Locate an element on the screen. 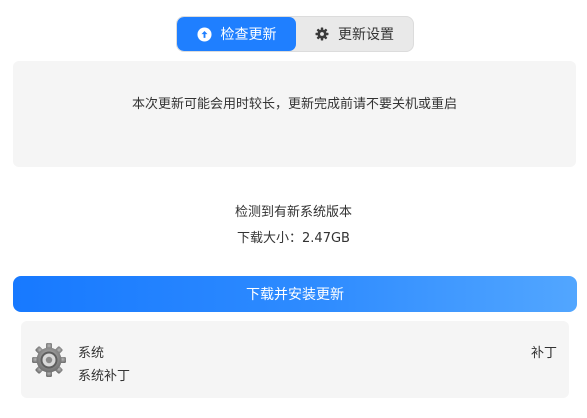 This screenshot has width=587, height=418. gear-icon is located at coordinates (322, 34).